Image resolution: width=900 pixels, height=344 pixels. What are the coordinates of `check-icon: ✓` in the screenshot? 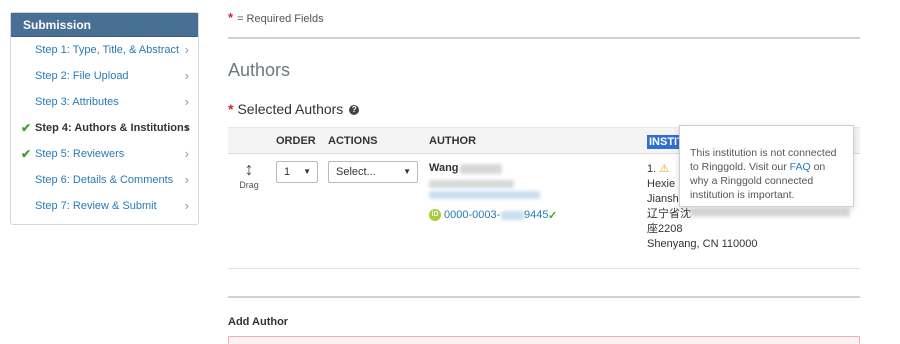 It's located at (553, 216).